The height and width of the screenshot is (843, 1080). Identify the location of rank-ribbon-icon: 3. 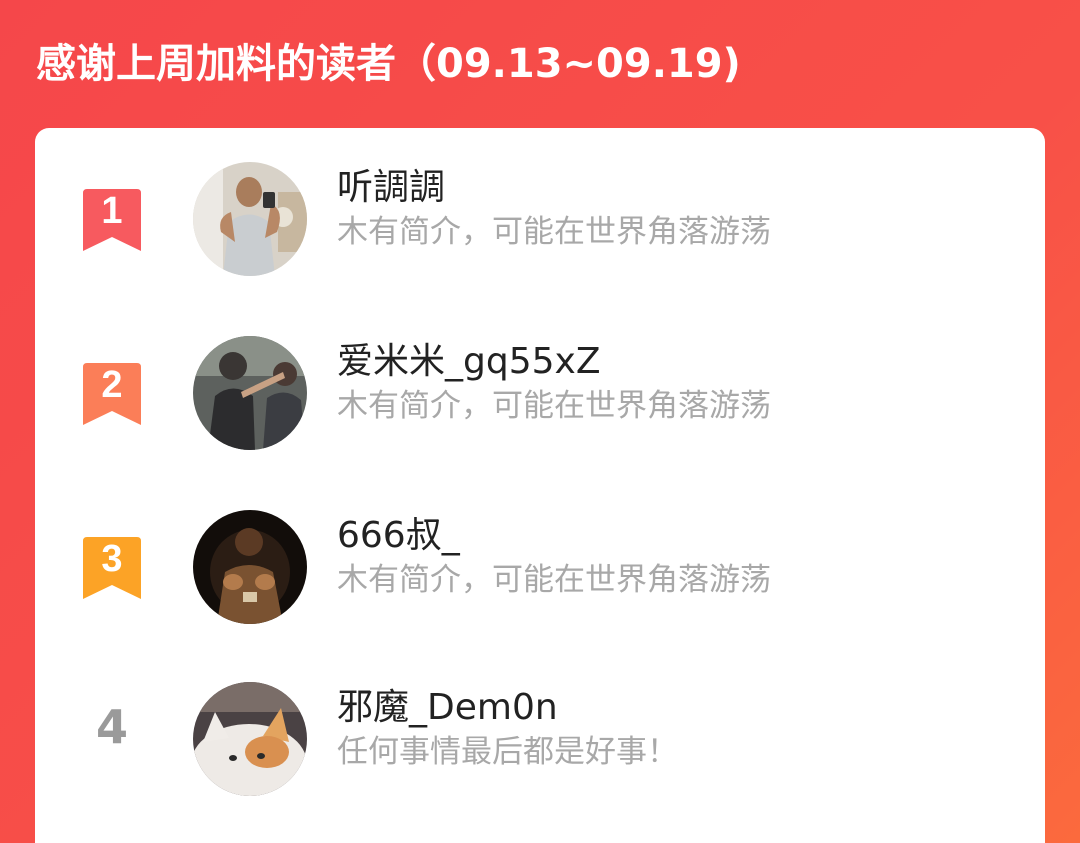
(112, 568).